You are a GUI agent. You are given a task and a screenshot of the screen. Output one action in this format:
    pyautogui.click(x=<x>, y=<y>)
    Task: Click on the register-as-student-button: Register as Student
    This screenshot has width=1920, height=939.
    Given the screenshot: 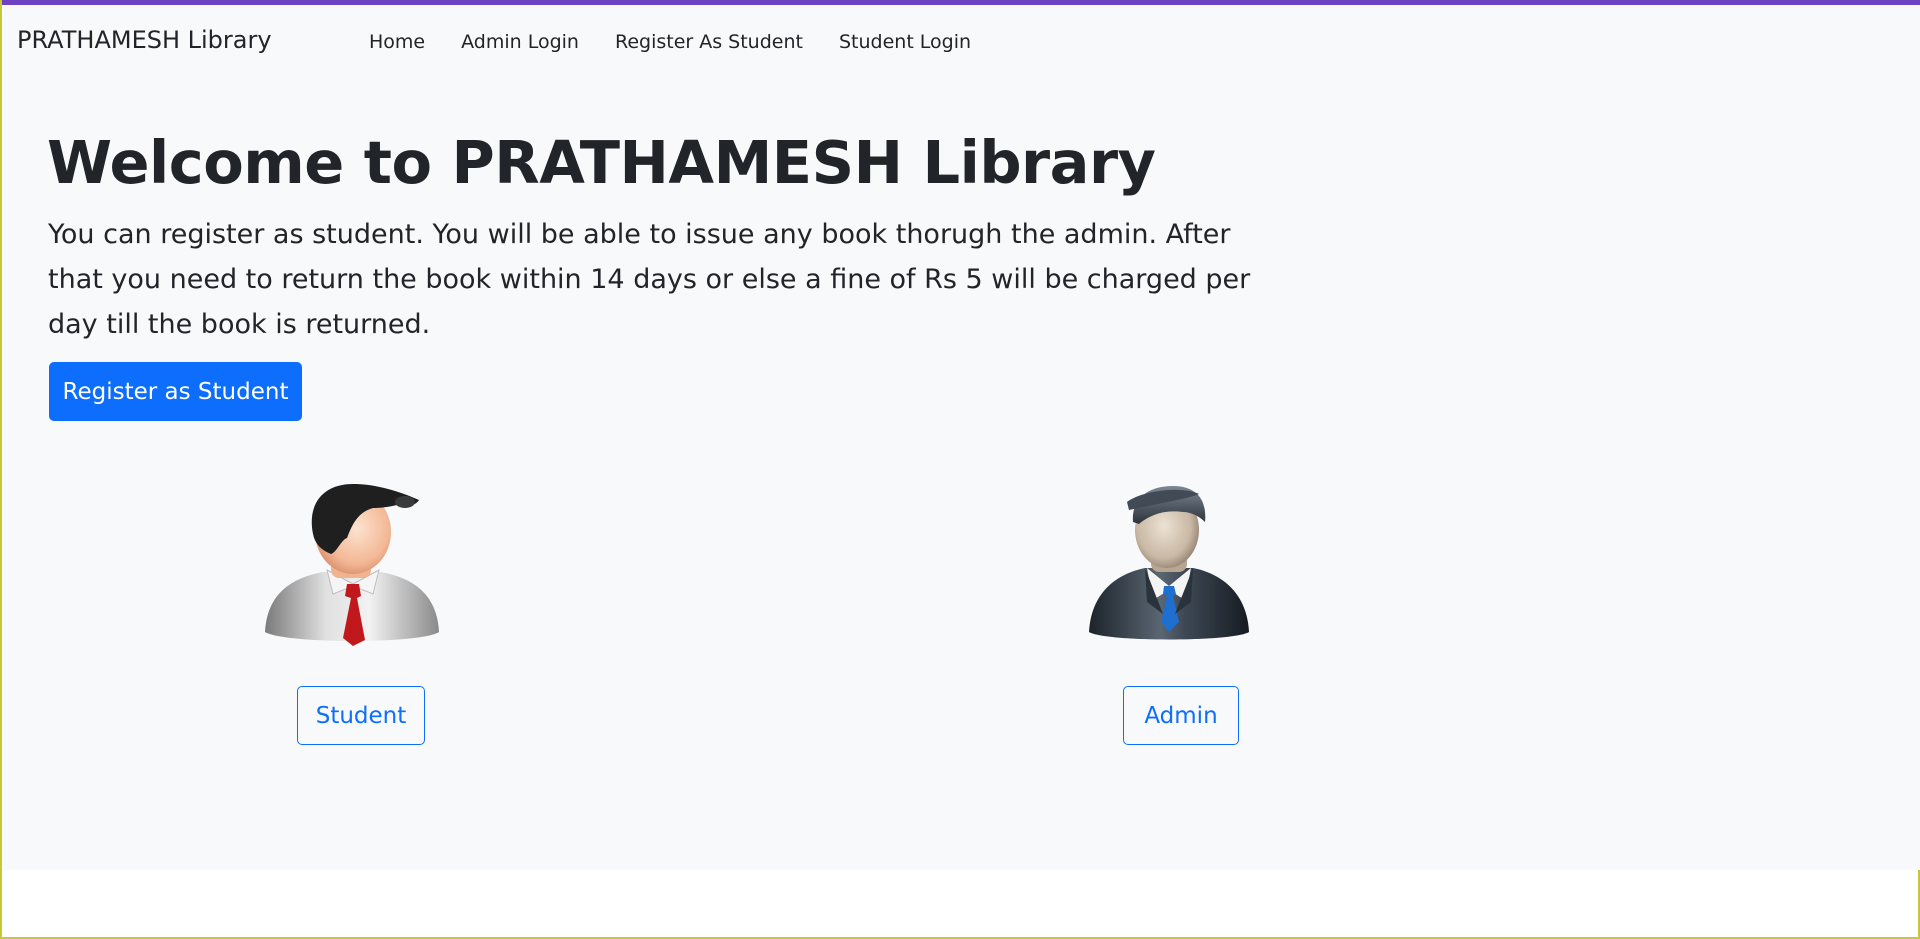 What is the action you would take?
    pyautogui.click(x=175, y=391)
    